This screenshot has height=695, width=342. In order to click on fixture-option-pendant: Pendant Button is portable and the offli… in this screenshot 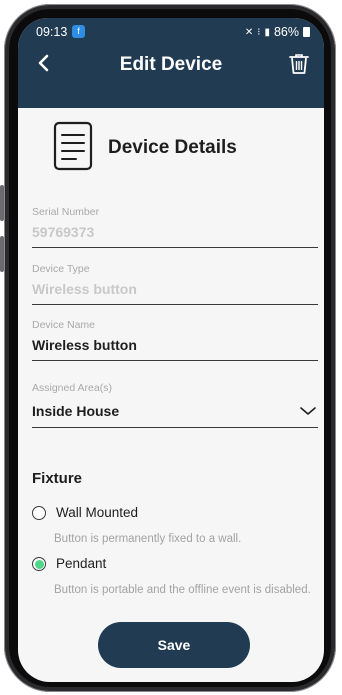, I will do `click(175, 584)`.